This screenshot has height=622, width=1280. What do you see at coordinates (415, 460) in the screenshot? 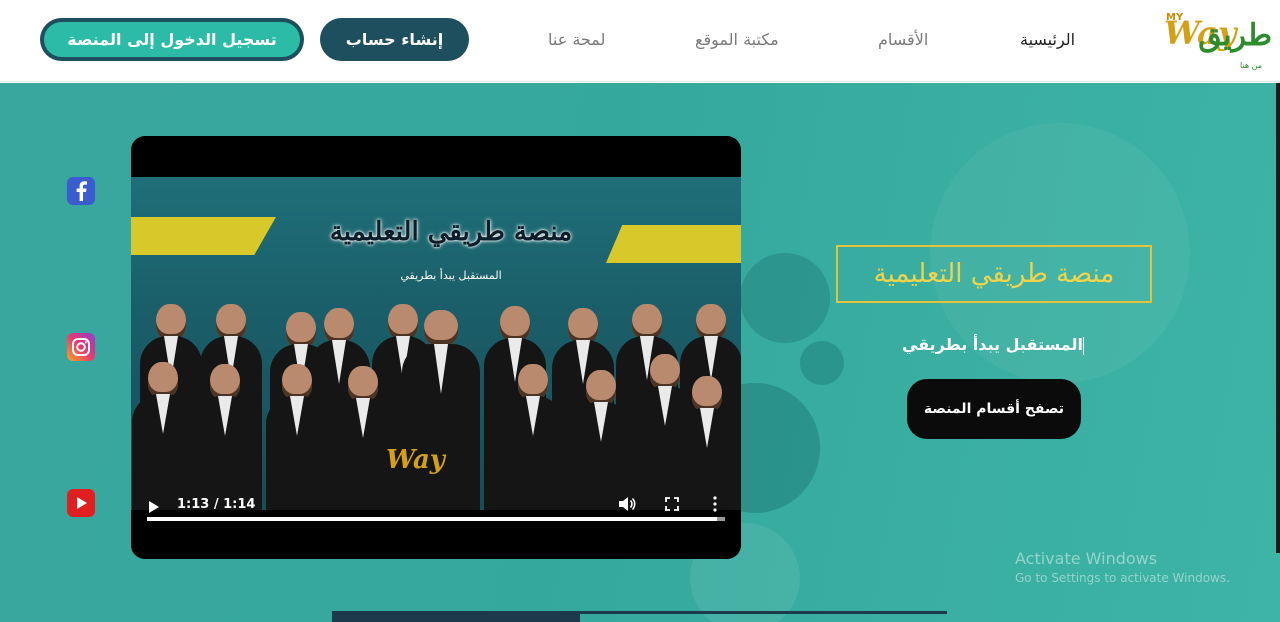
I see `video-logo: Way` at bounding box center [415, 460].